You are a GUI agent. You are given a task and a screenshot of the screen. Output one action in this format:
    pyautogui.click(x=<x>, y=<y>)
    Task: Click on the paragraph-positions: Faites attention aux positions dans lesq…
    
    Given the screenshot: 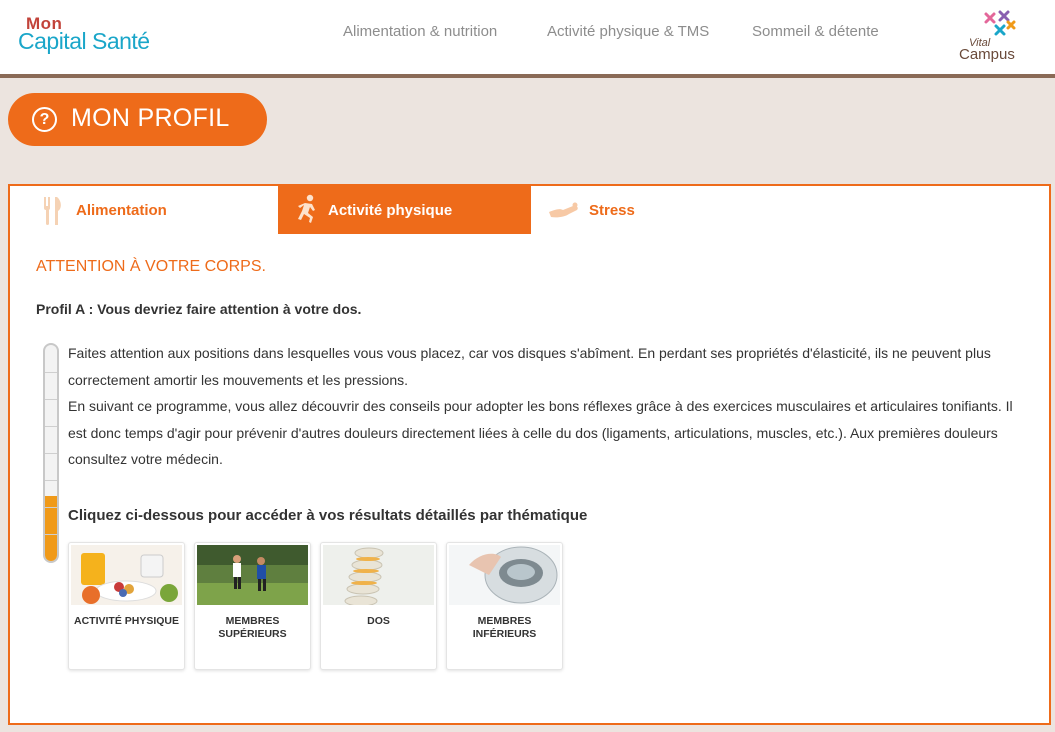 What is the action you would take?
    pyautogui.click(x=529, y=366)
    